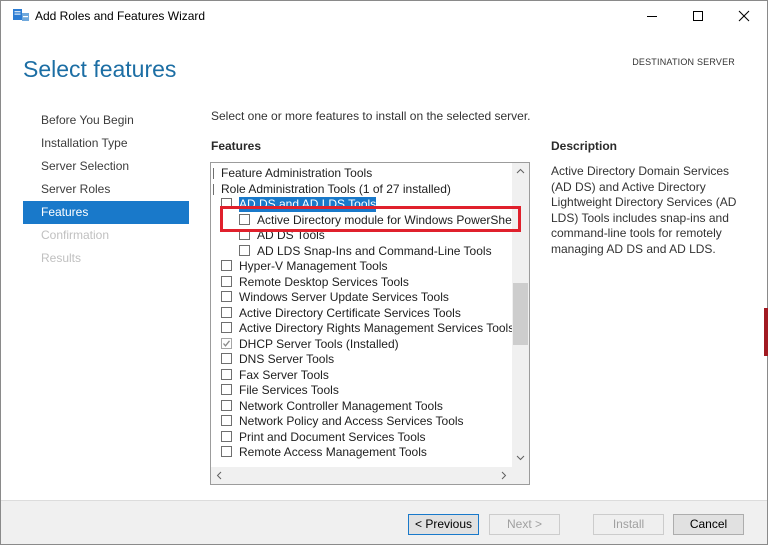 The image size is (768, 545). I want to click on previous-button: < Previous, so click(443, 524).